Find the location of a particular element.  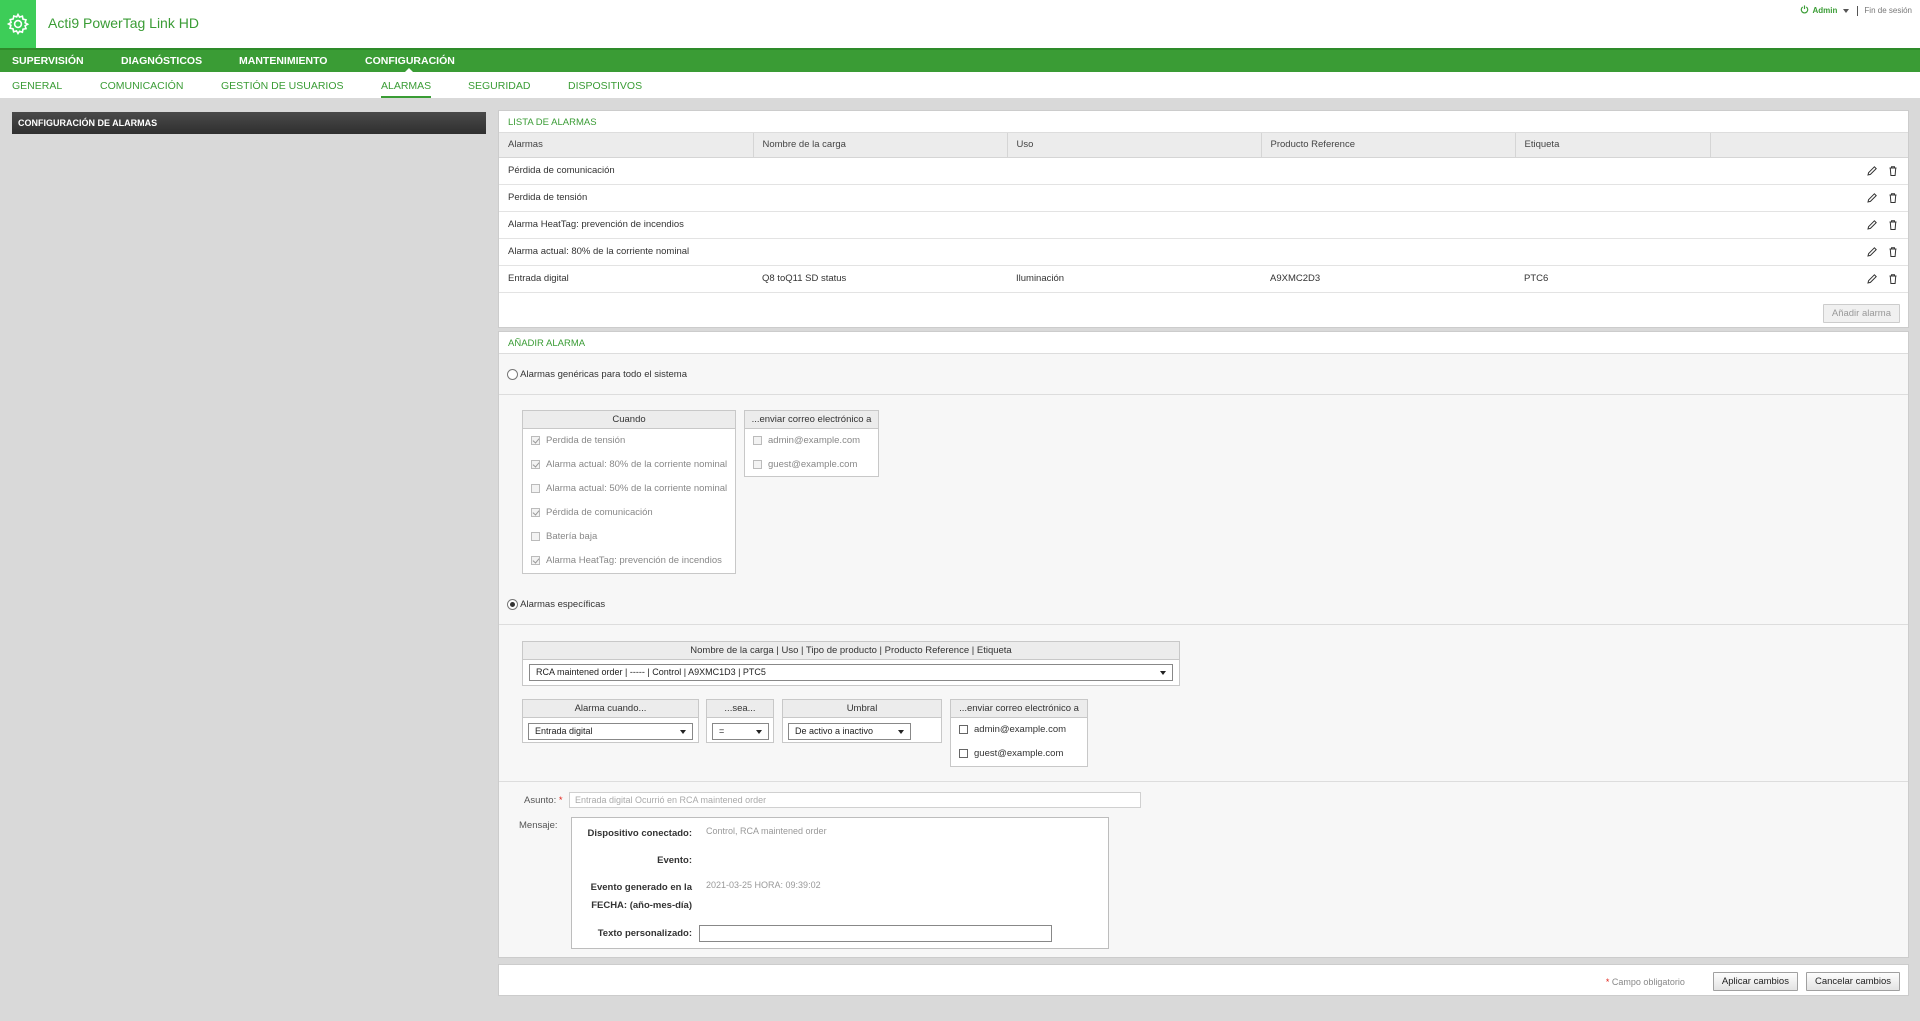

alarm-when-select: Entrada digital is located at coordinates (610, 731).